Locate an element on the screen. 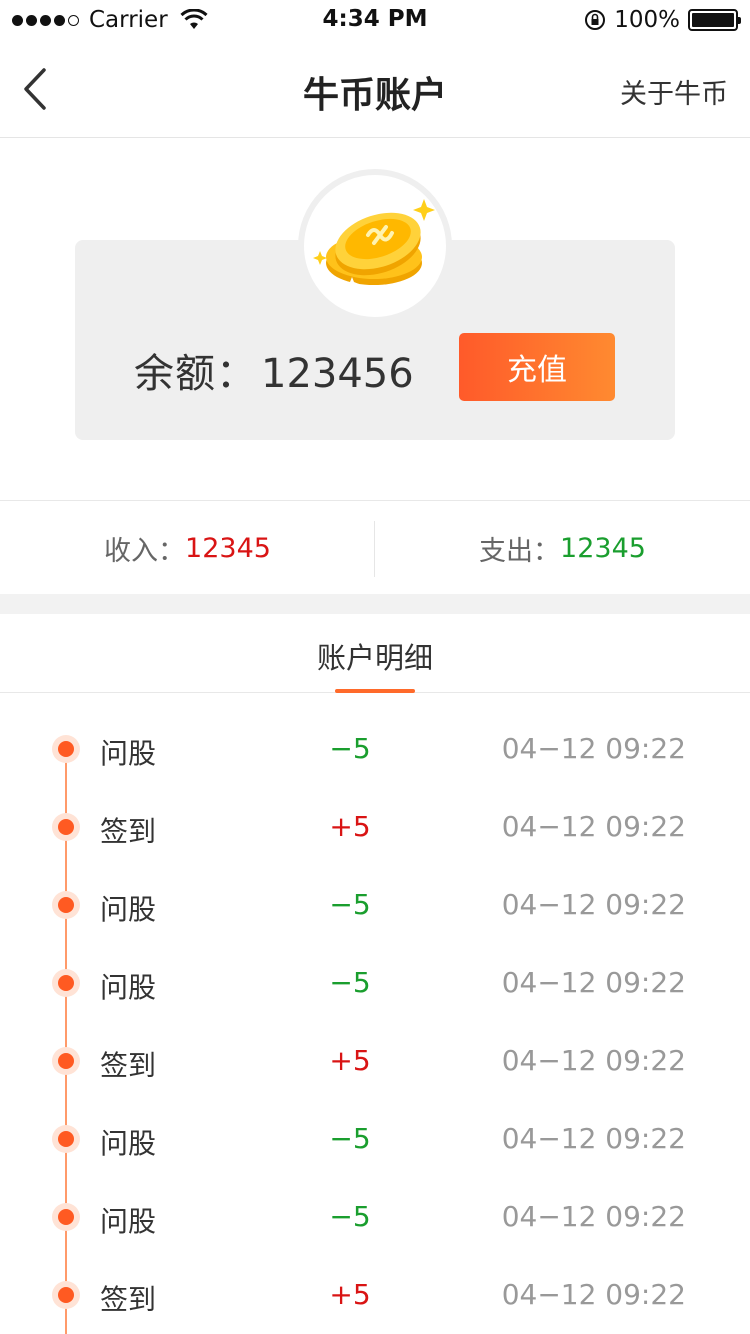 This screenshot has height=1334, width=750. status-bar: Carrier 4:34 PM 100% is located at coordinates (375, 20).